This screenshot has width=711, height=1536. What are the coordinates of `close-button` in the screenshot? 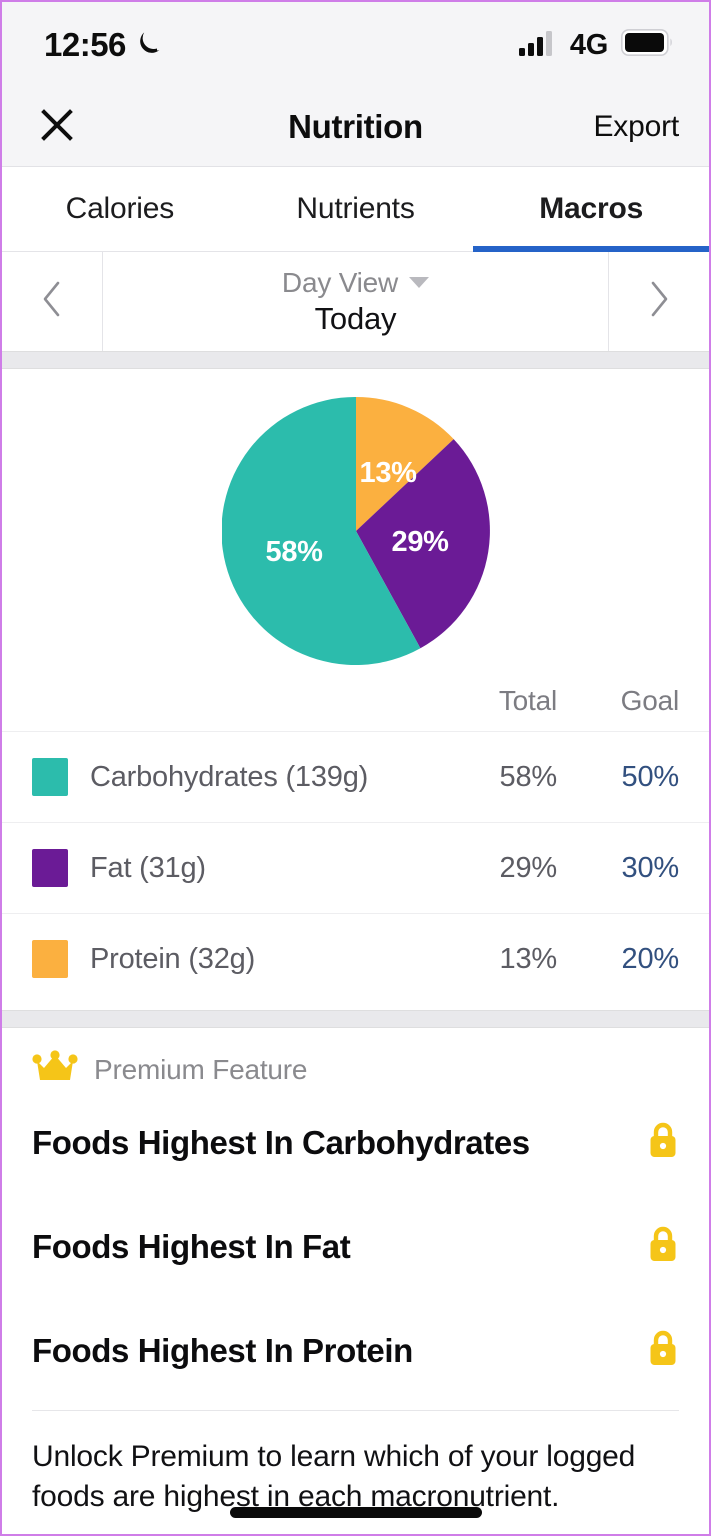 It's located at (57, 127).